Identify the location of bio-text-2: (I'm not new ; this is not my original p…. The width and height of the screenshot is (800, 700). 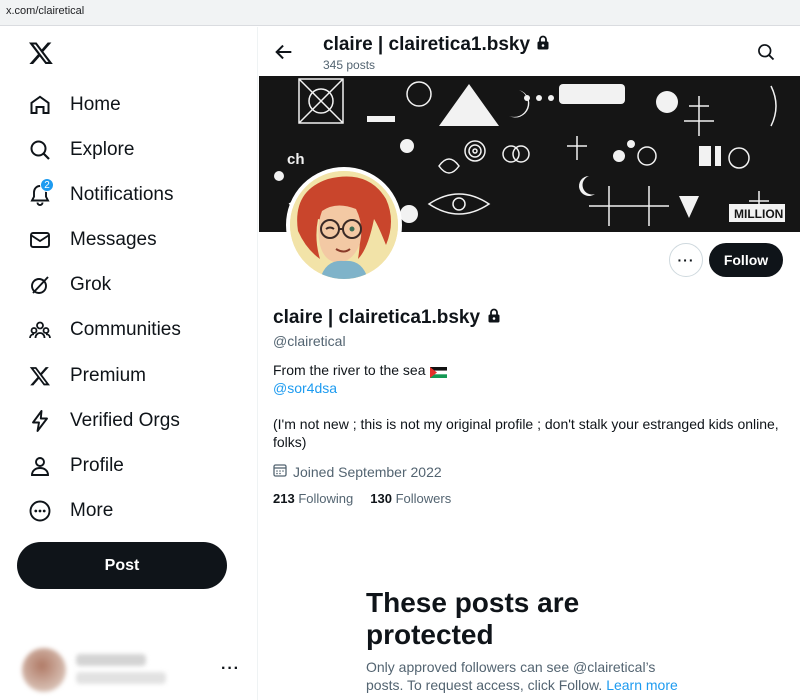
(526, 433).